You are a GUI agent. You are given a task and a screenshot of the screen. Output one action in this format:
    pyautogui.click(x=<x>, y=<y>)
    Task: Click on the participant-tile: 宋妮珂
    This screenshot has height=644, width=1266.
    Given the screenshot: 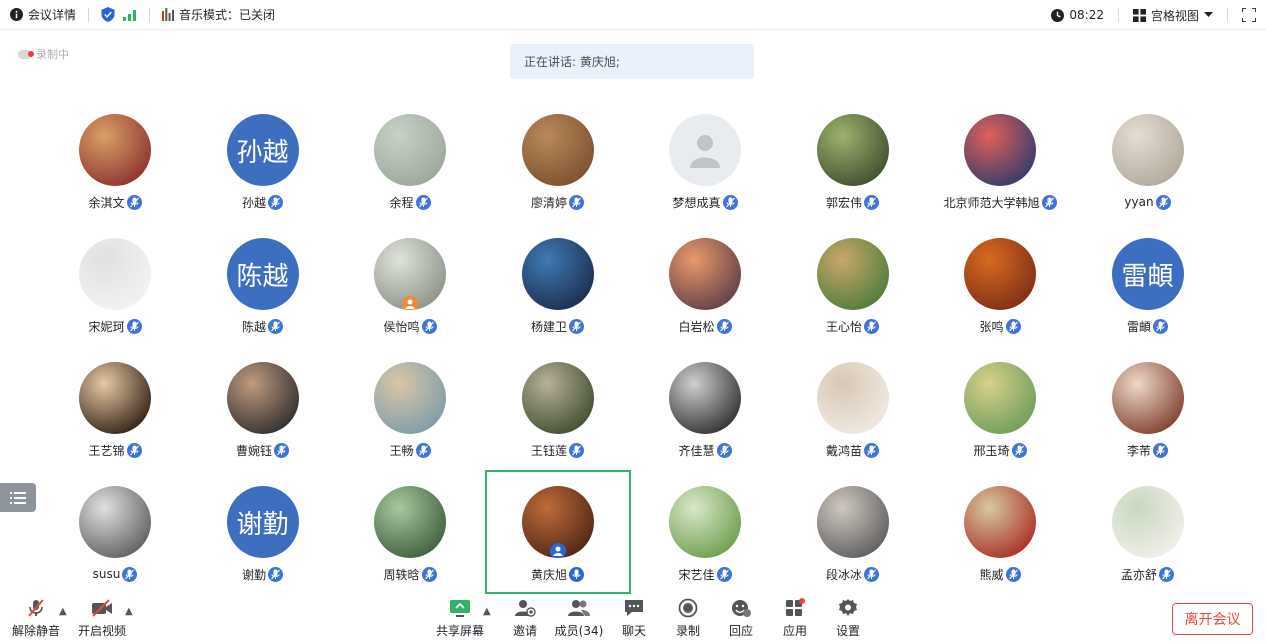 What is the action you would take?
    pyautogui.click(x=115, y=286)
    